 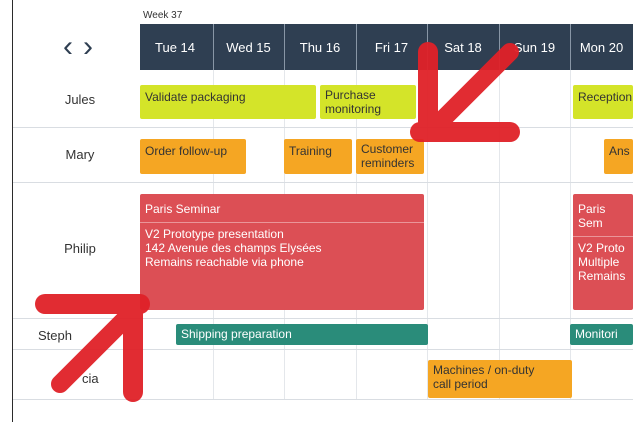 I want to click on day-header-thu: Thu 16, so click(x=320, y=47).